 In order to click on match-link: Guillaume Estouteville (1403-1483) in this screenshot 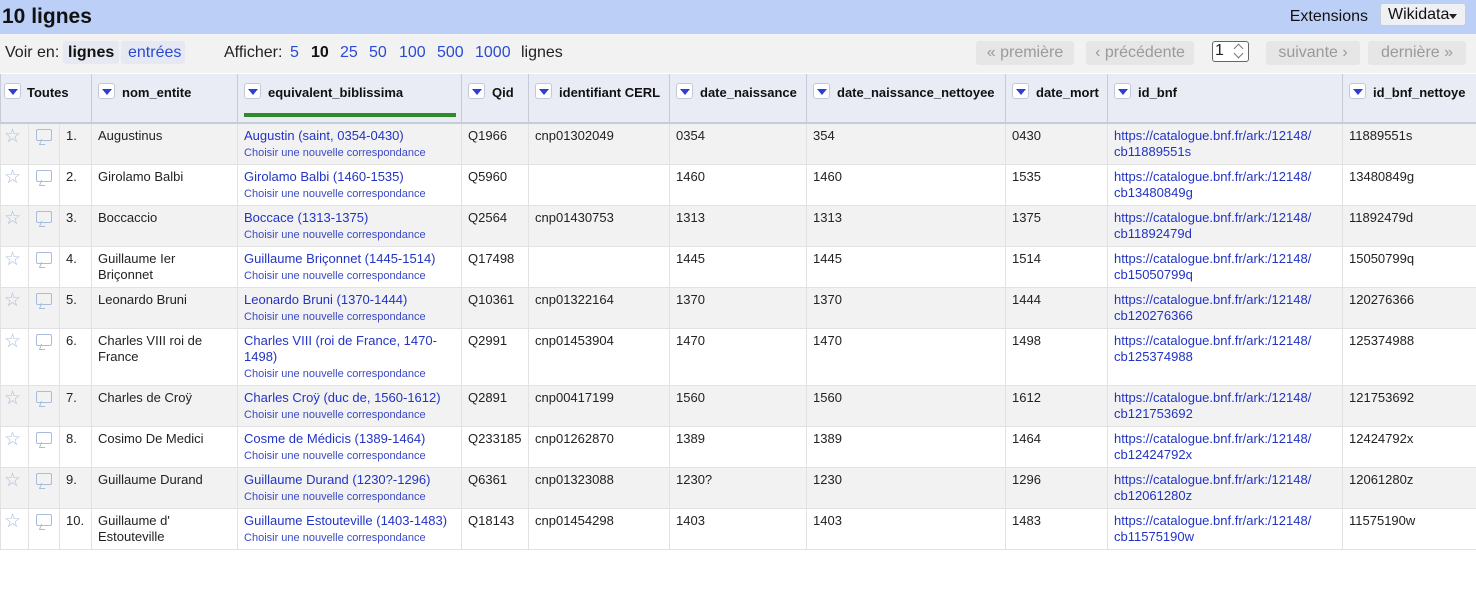, I will do `click(345, 520)`.